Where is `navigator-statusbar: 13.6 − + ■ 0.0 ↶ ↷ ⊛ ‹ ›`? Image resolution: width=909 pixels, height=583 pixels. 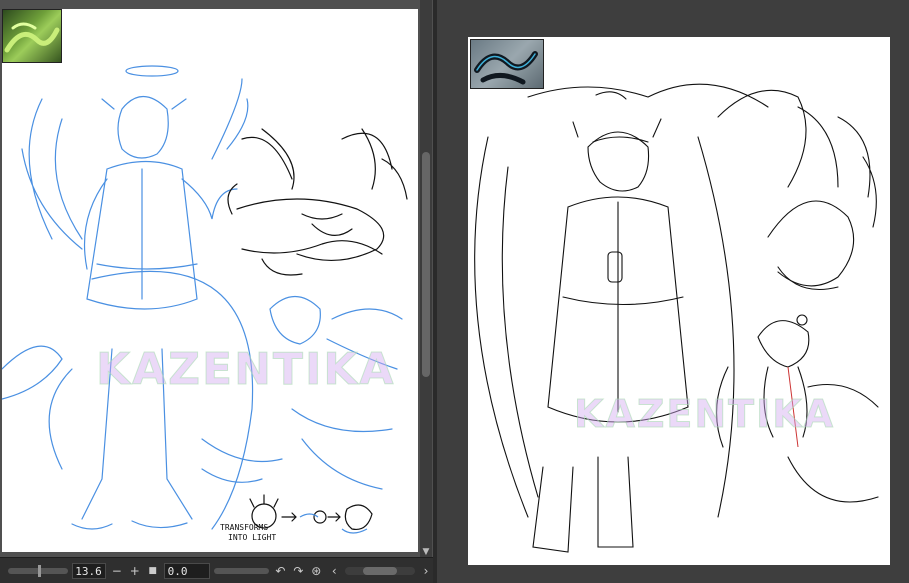 navigator-statusbar: 13.6 − + ■ 0.0 ↶ ↷ ⊛ ‹ › is located at coordinates (216, 570).